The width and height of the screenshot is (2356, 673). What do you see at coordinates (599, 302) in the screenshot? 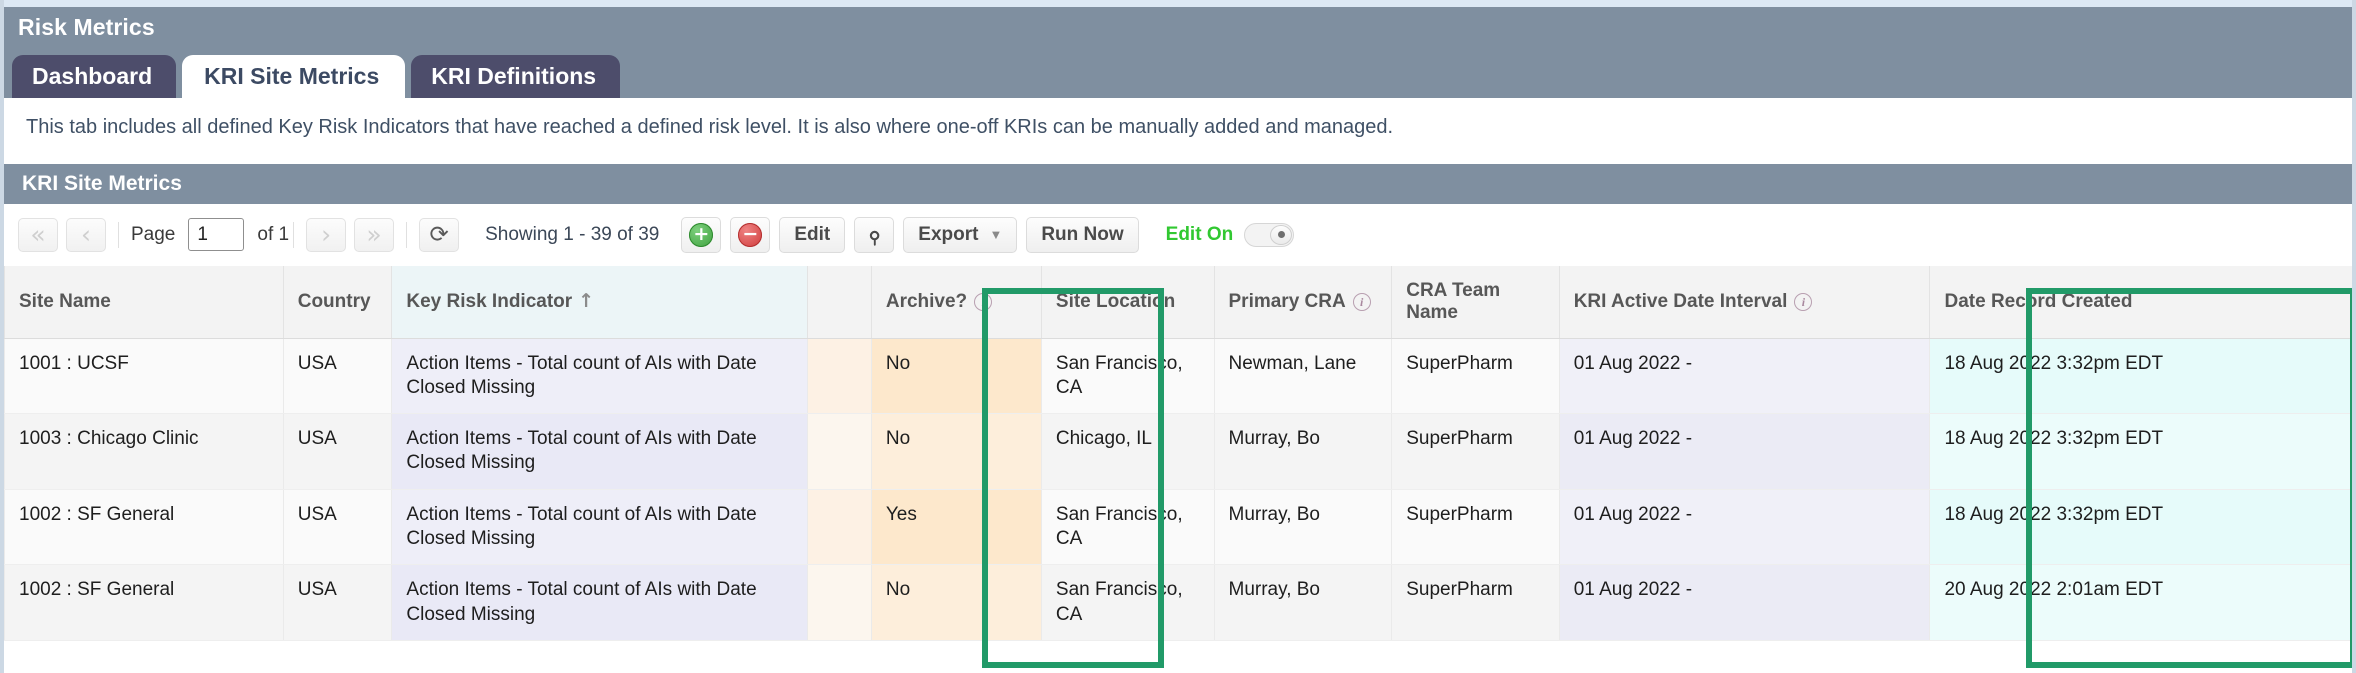
I see `column-header-kri: Key Risk Indicator ↑` at bounding box center [599, 302].